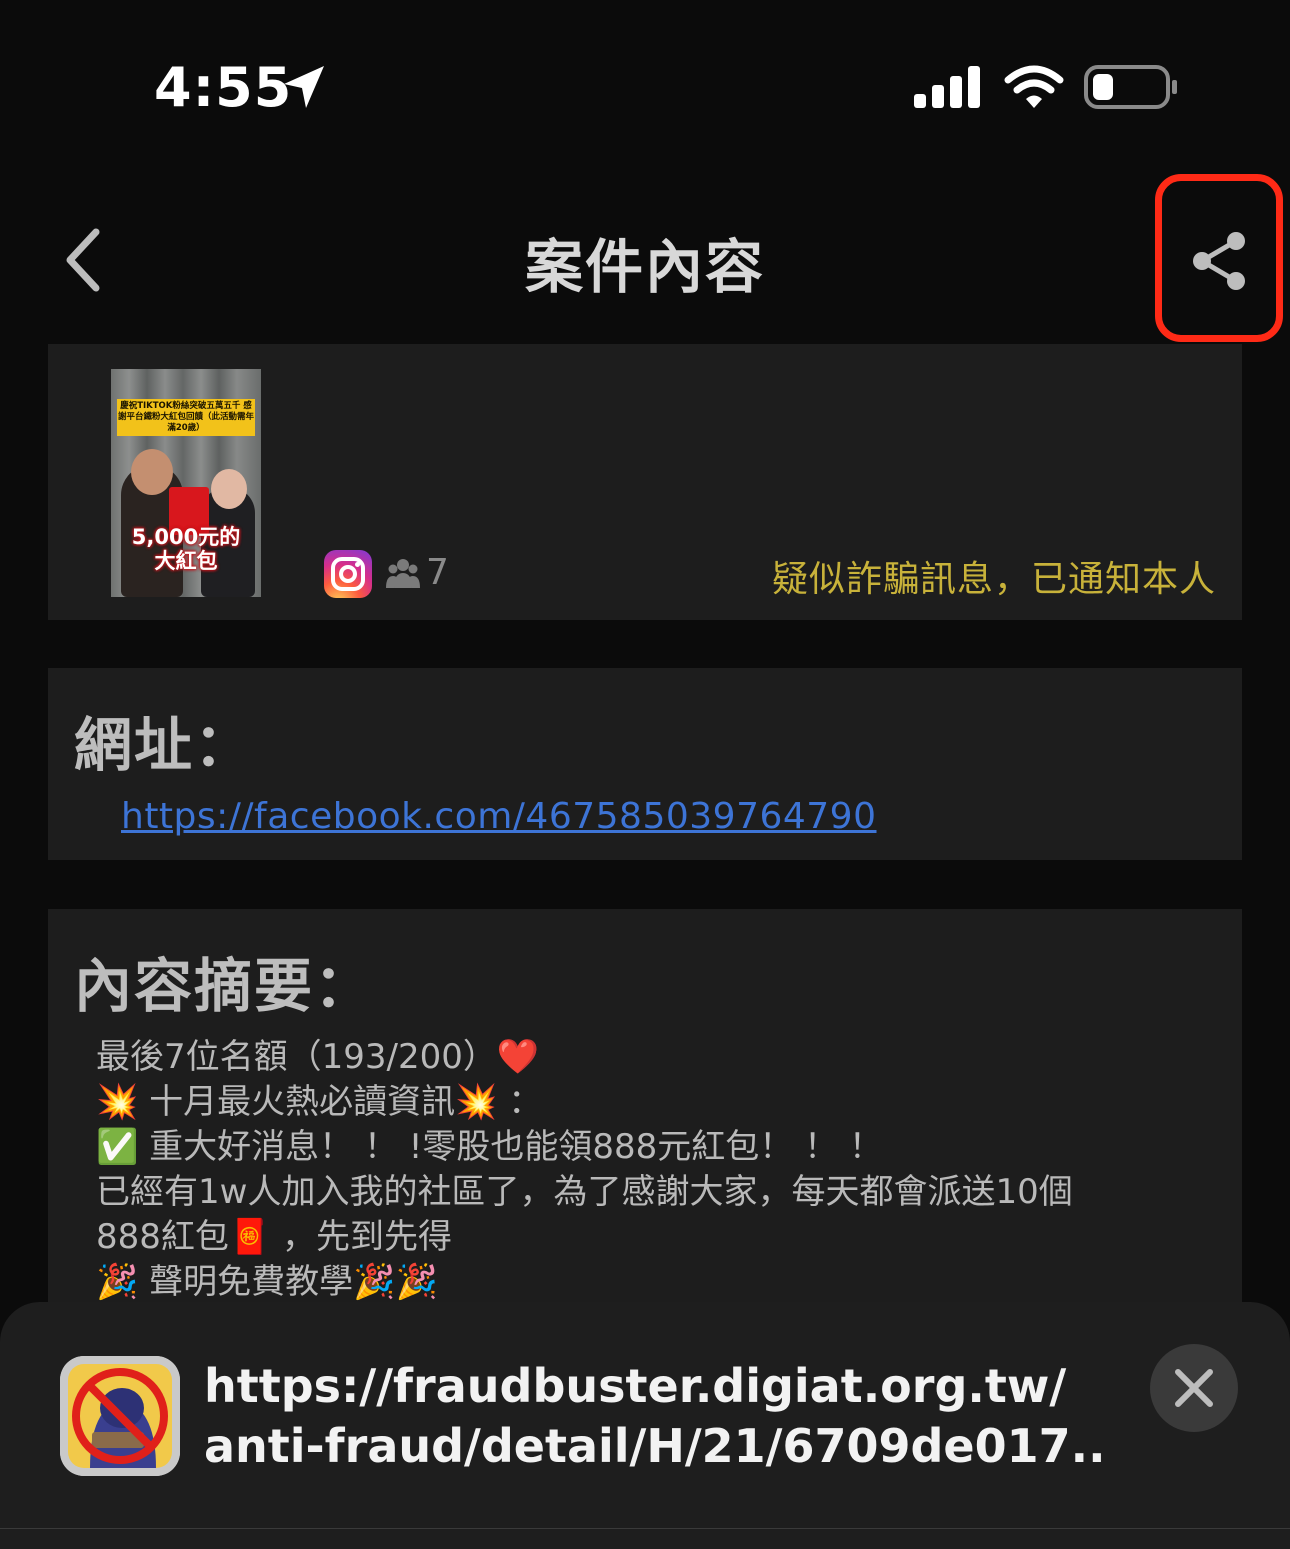 This screenshot has width=1290, height=1549. I want to click on thumbnail-banner-text: 慶祝TIKTOK粉絲突破五萬五千 感謝平台鐵粉大紅包回饋（此活動需年滿20歲）, so click(186, 417).